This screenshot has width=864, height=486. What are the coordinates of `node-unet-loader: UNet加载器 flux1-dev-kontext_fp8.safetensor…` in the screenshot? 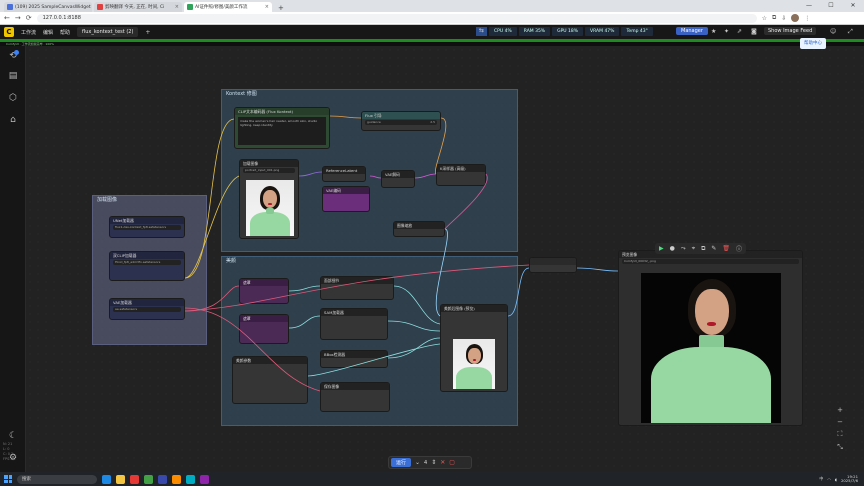 It's located at (147, 227).